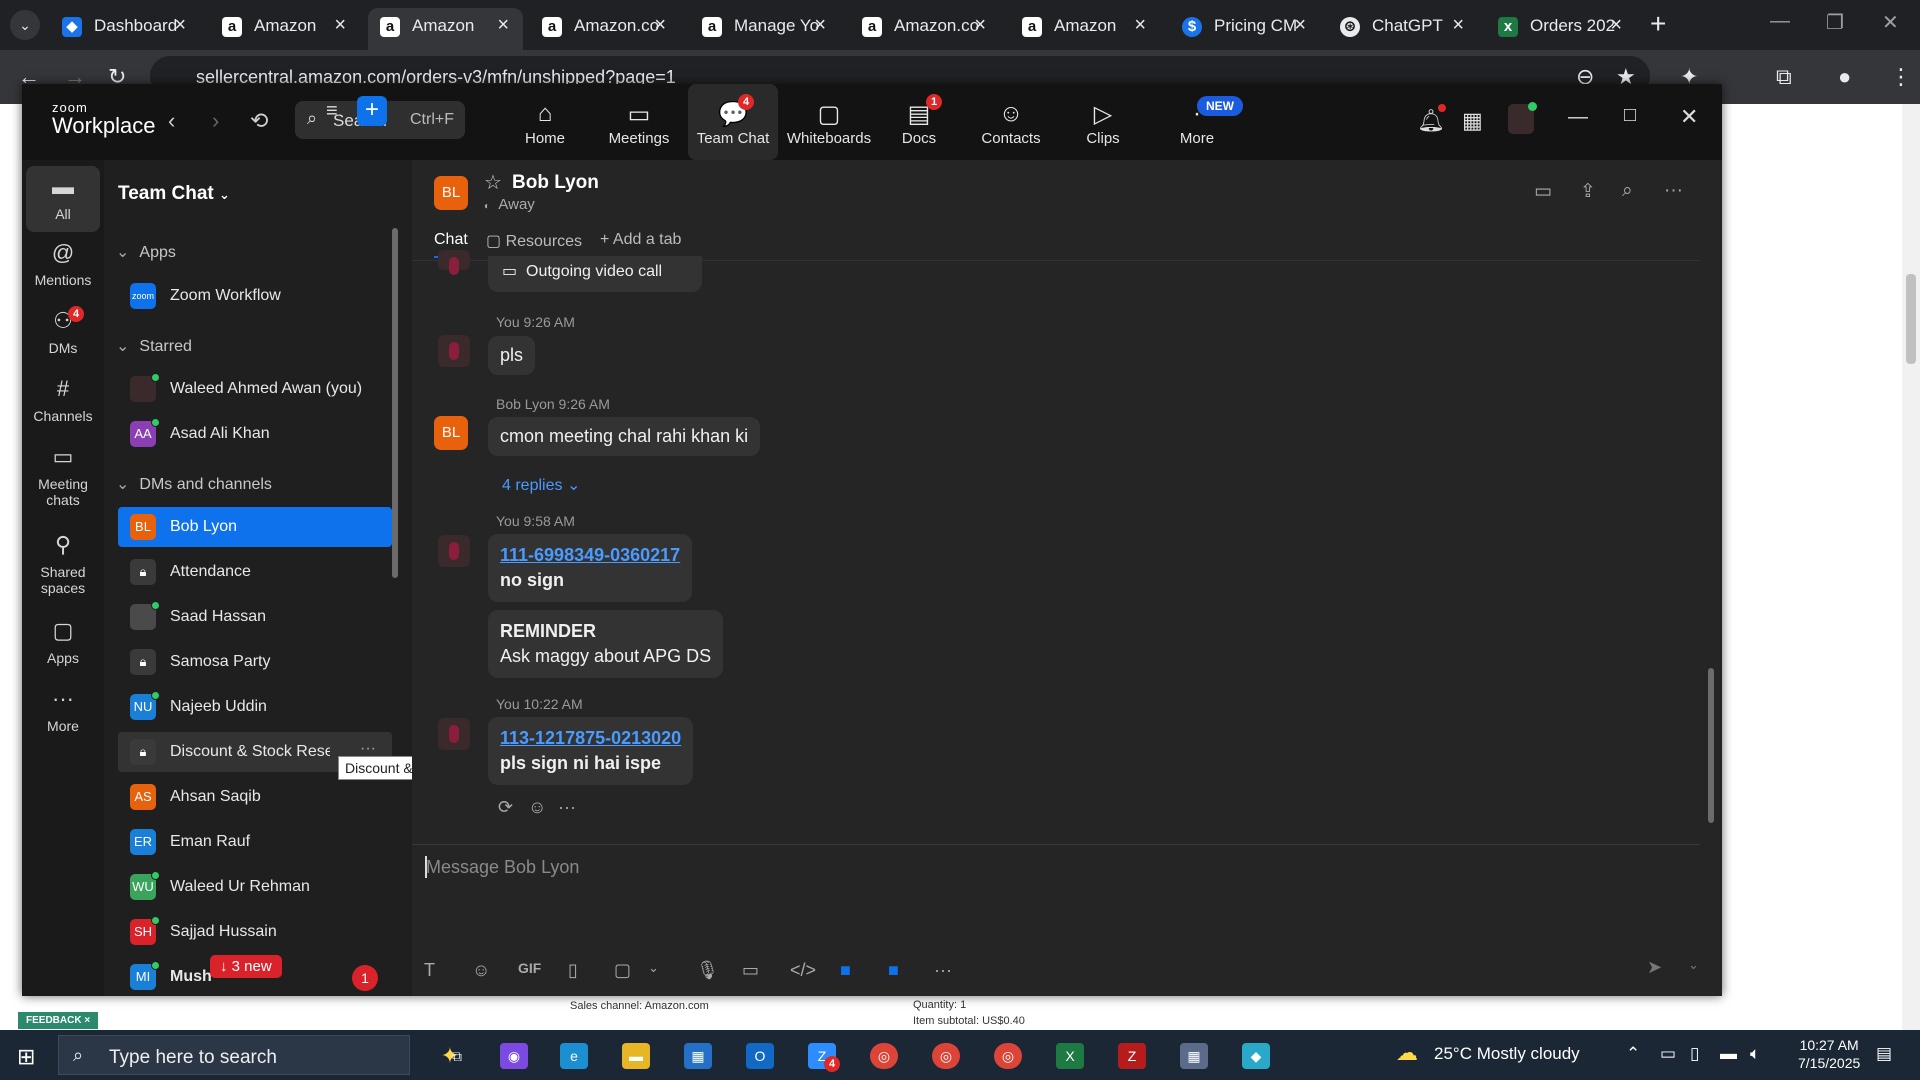 The height and width of the screenshot is (1080, 1920). Describe the element at coordinates (590, 738) in the screenshot. I see `order-link: 113-1217875-0213020` at that location.